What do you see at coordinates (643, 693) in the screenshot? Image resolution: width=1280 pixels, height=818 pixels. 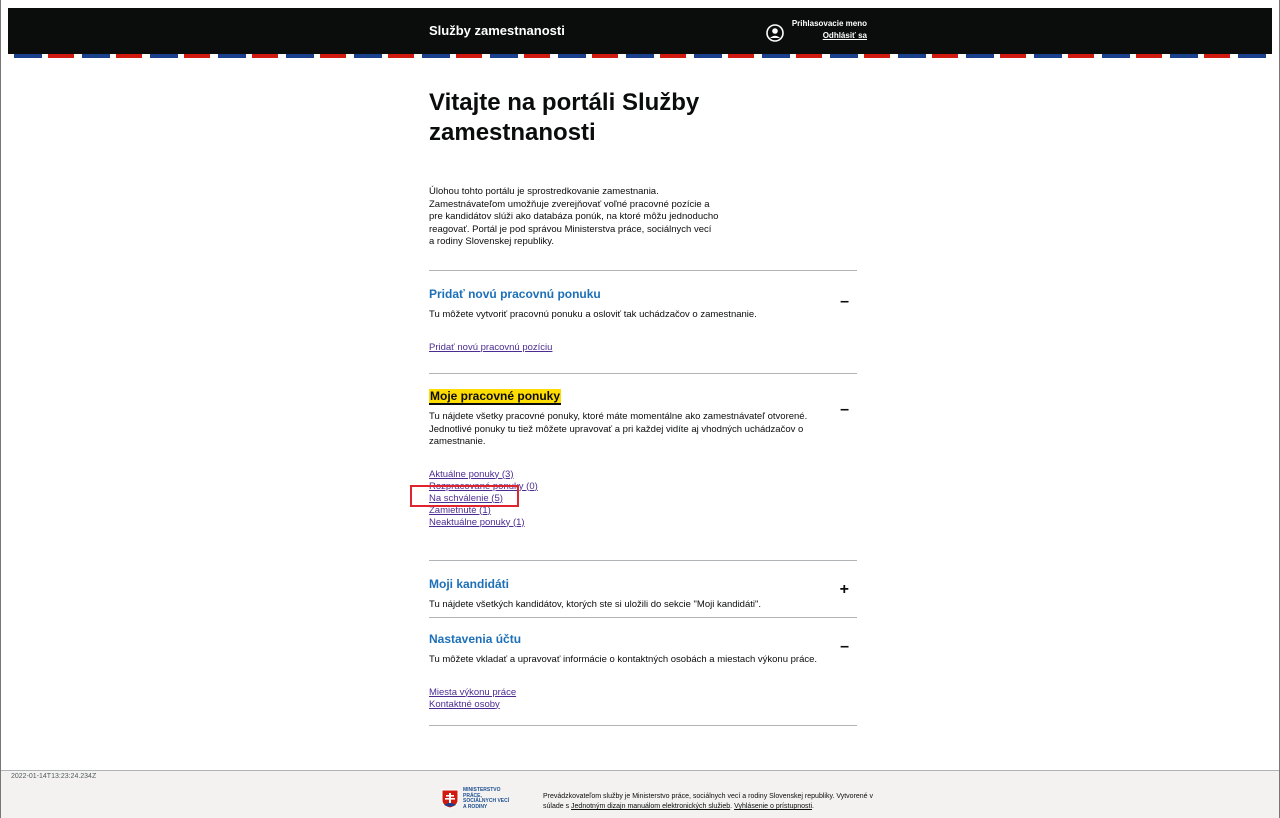 I see `link-work-places: Miesta výkonu práce` at bounding box center [643, 693].